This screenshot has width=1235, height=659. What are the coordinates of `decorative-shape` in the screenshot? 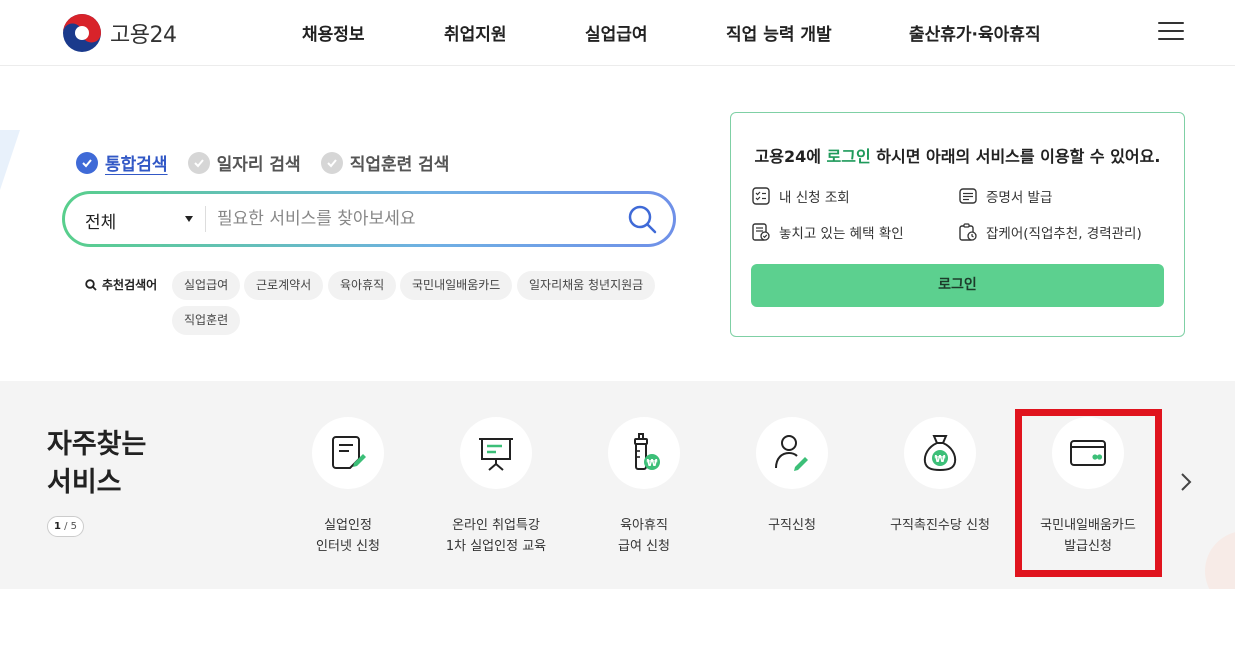 It's located at (10, 160).